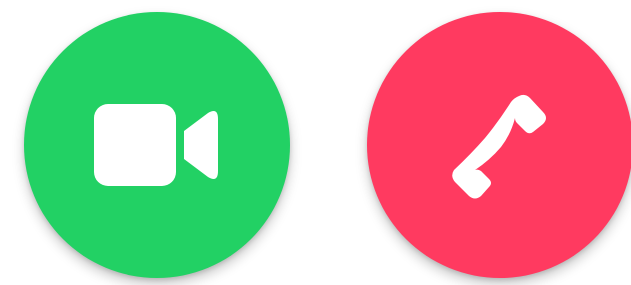  I want to click on phone-handset-icon, so click(499, 146).